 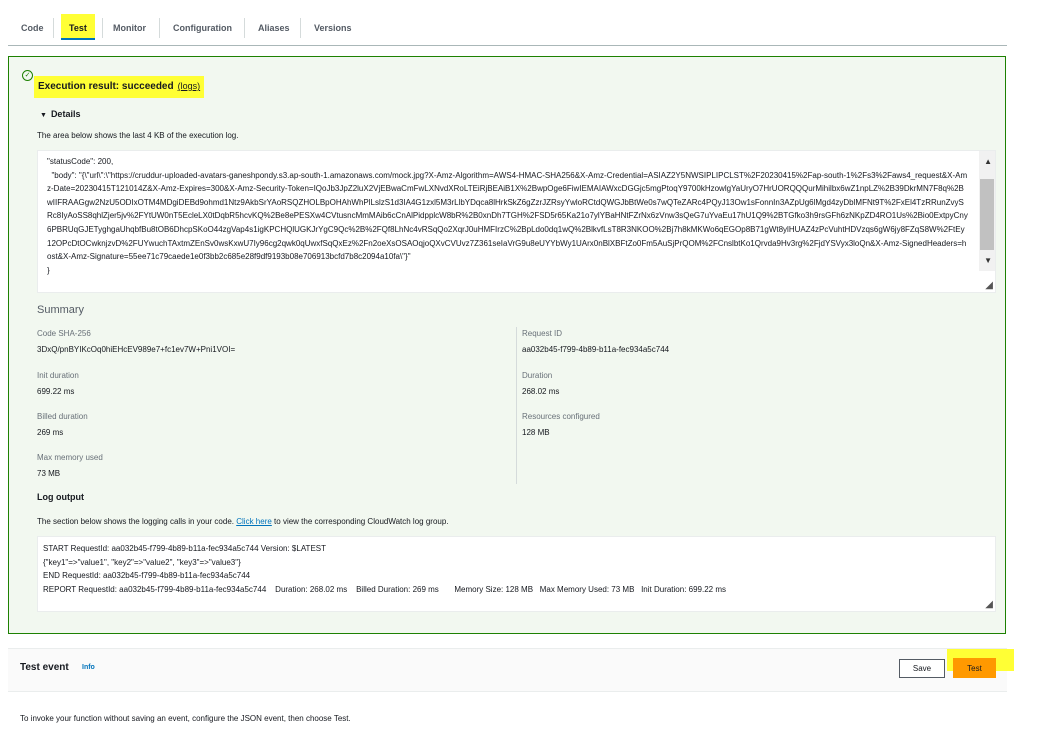 I want to click on resources-configured-label: Resources configured, so click(x=561, y=416).